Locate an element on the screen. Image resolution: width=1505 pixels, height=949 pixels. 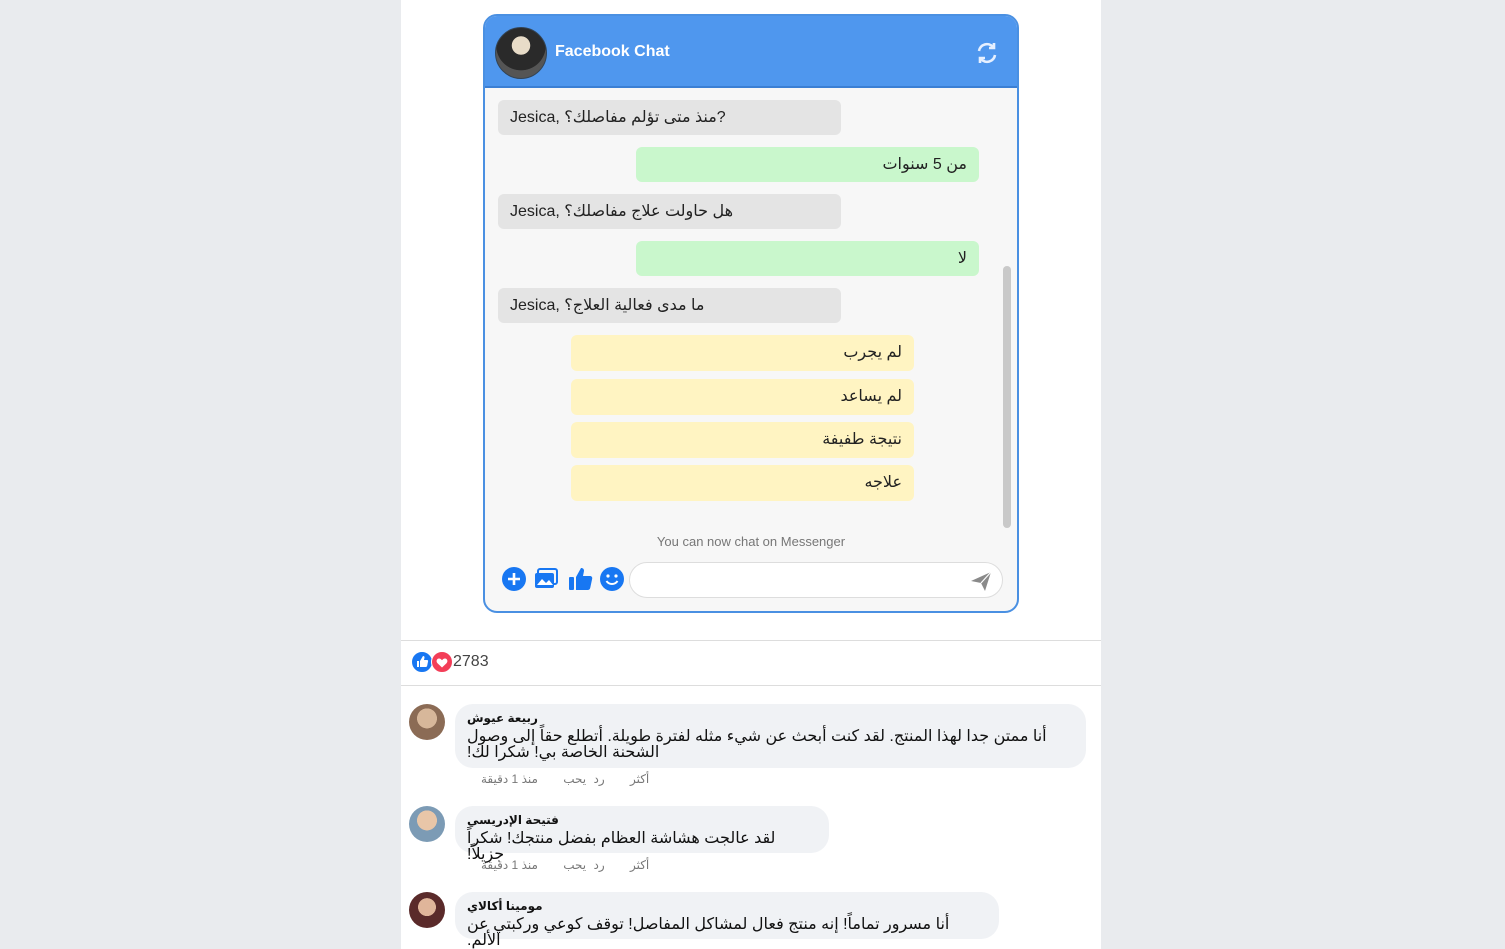
gallery-icon is located at coordinates (546, 579).